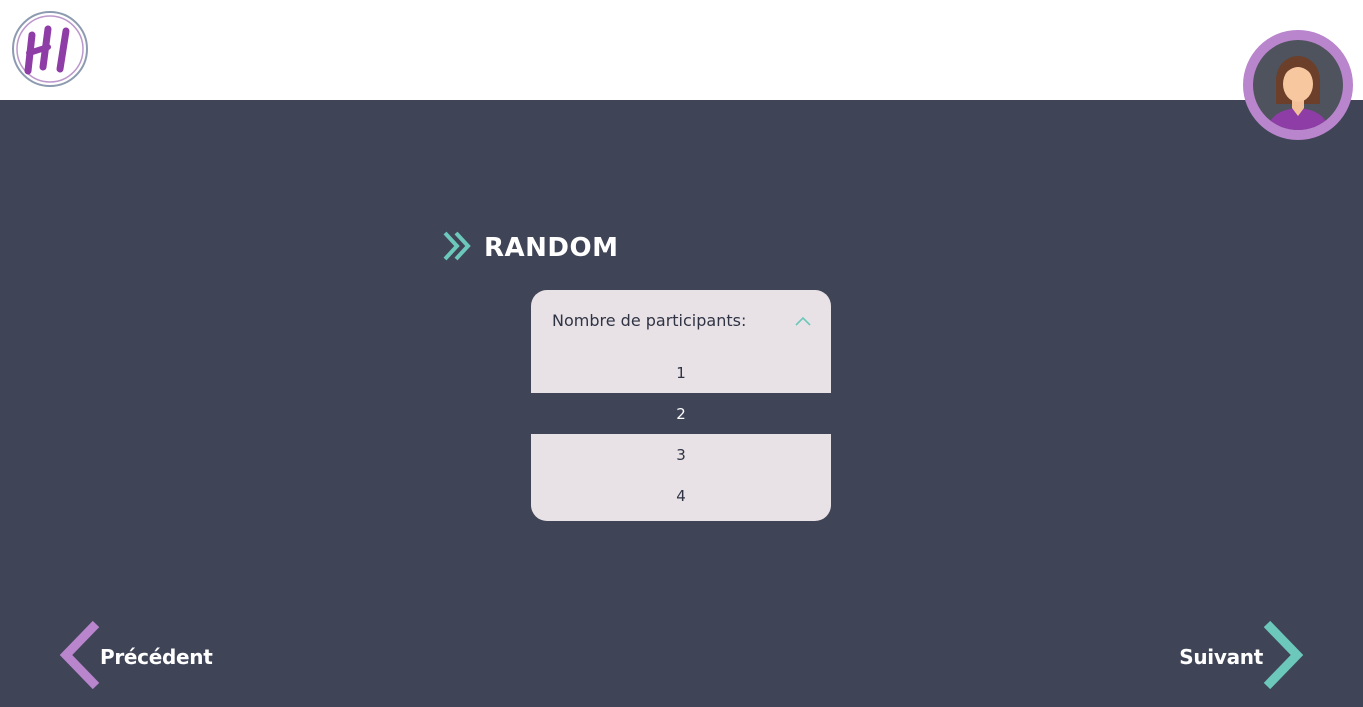  I want to click on dropdown-option-4: 4, so click(681, 495).